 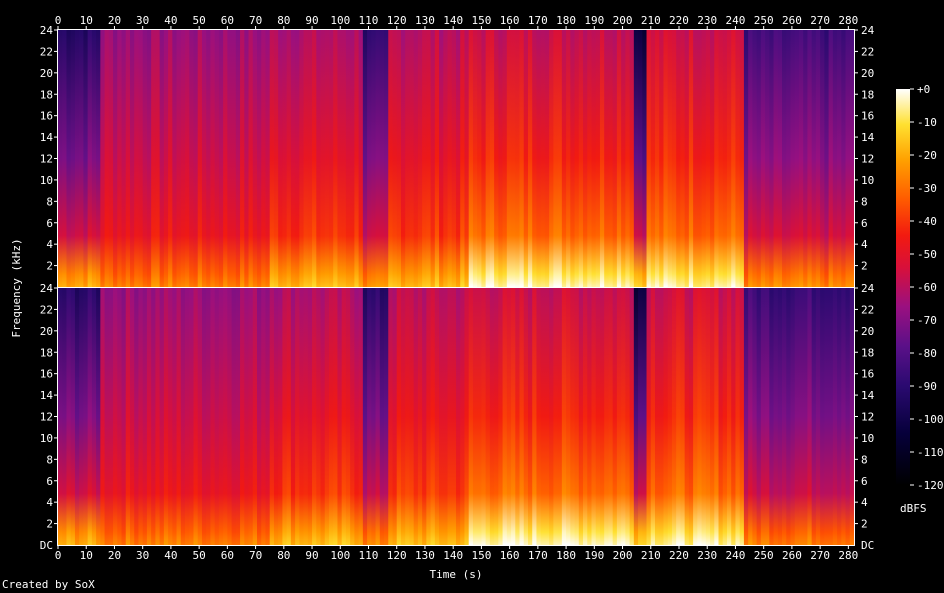 I want to click on y-tick-label-right: 12, so click(x=867, y=159).